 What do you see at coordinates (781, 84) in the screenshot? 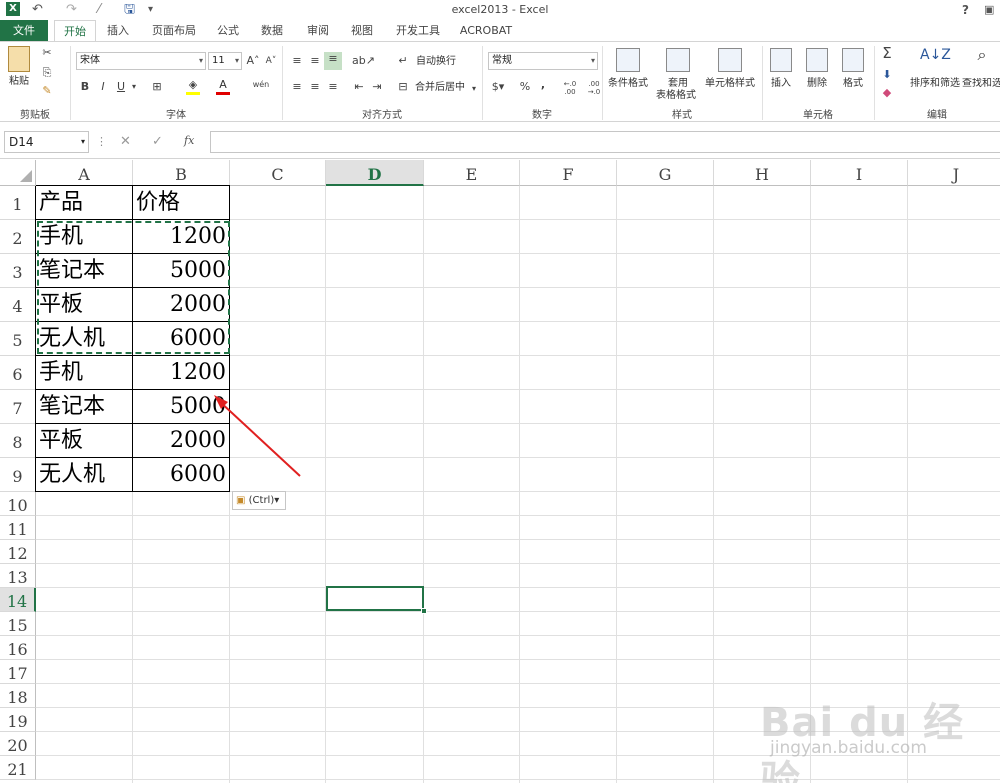
I see `insert-cells-button: 插入` at bounding box center [781, 84].